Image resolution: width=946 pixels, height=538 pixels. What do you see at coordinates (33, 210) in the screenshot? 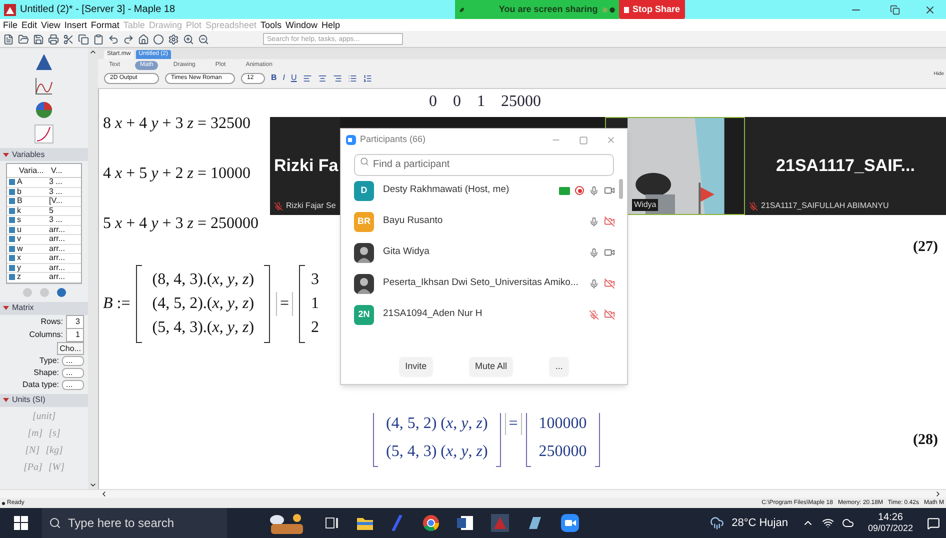
I see `variable-name: k` at bounding box center [33, 210].